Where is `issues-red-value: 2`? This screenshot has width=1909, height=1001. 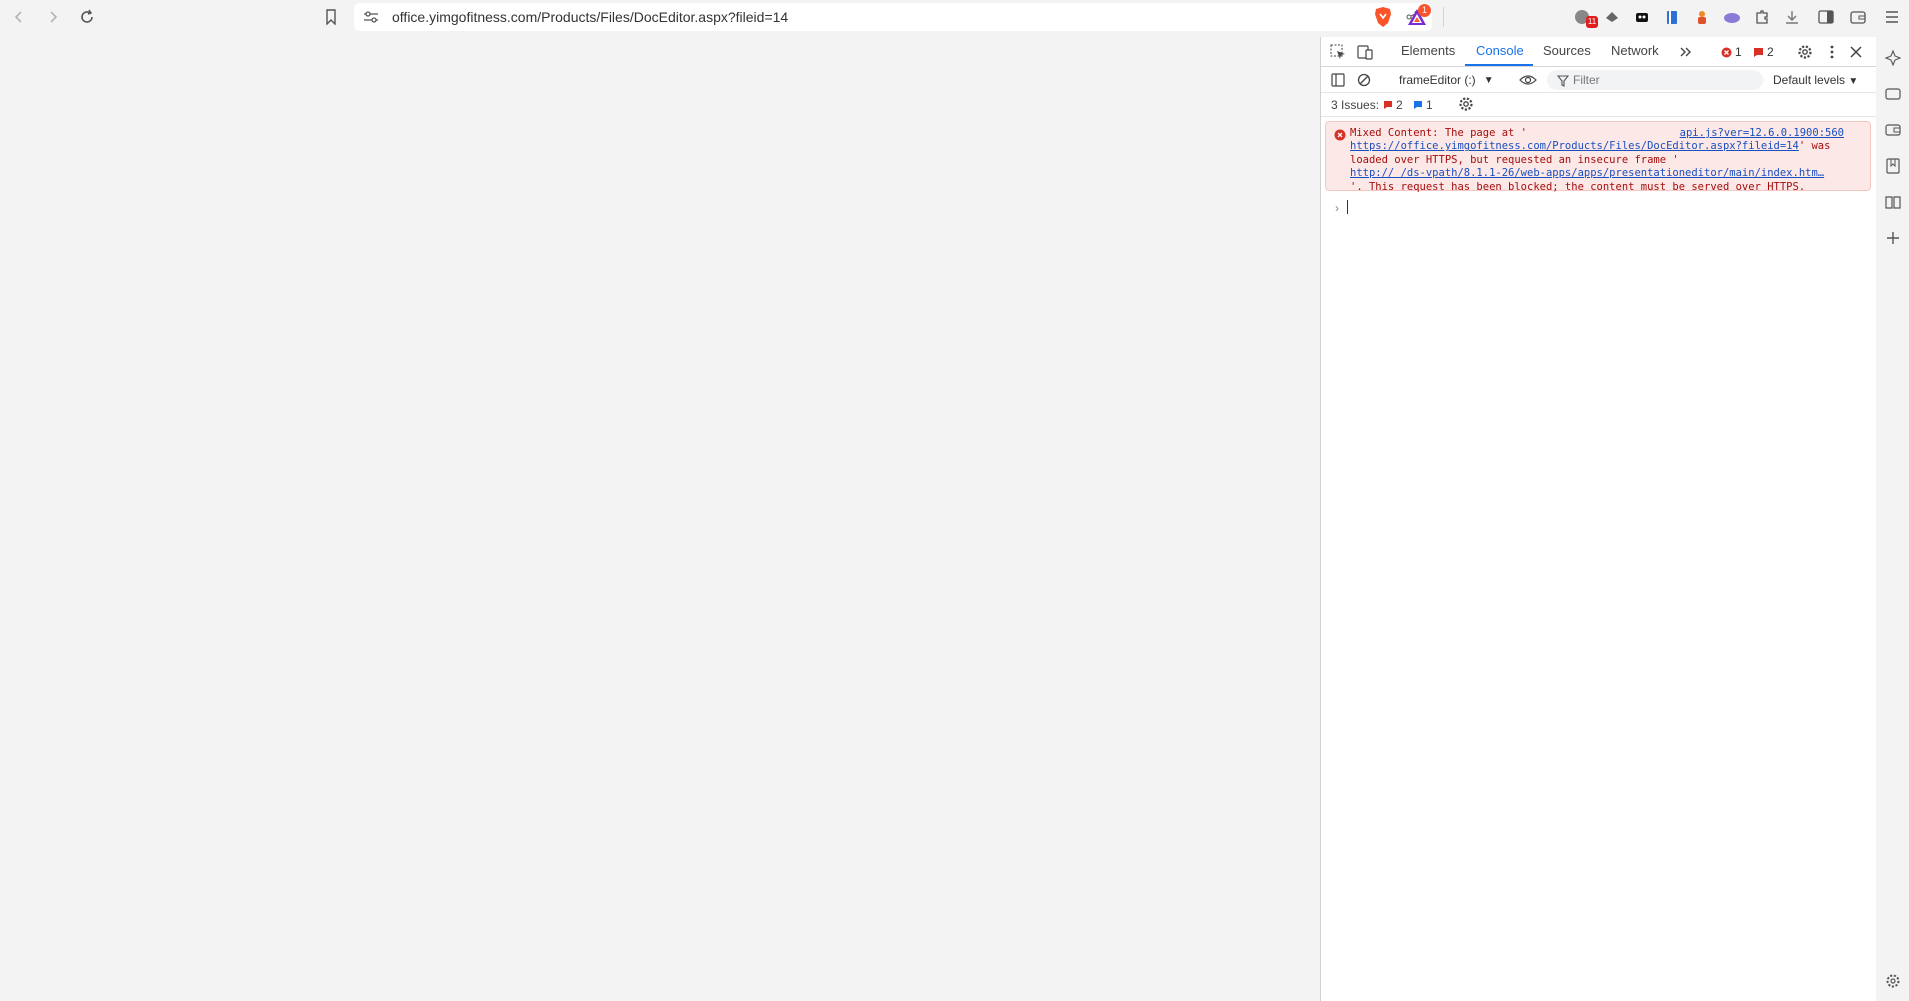 issues-red-value: 2 is located at coordinates (1399, 105).